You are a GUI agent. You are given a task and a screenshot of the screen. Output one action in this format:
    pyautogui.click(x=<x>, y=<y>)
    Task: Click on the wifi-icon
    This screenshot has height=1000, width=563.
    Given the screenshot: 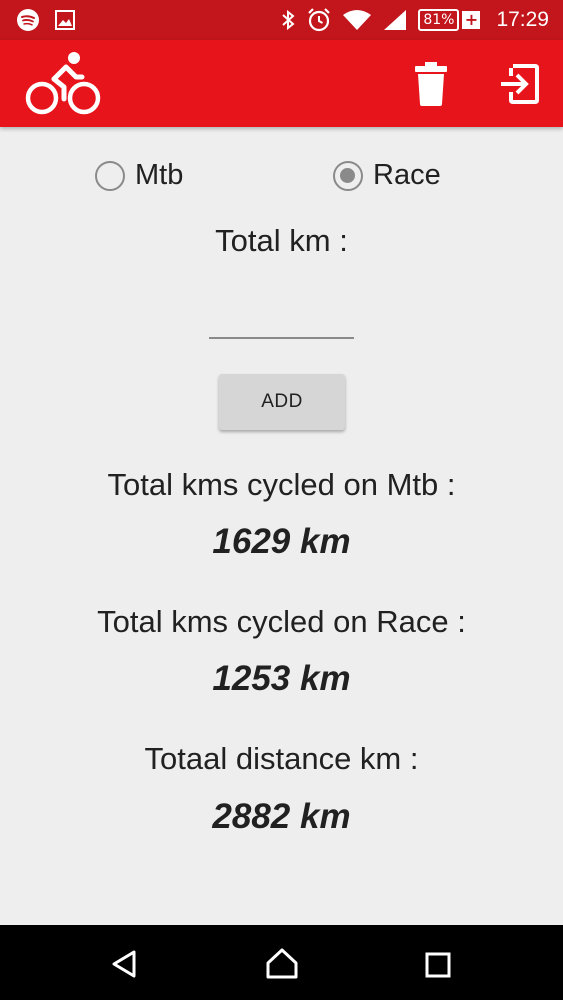 What is the action you would take?
    pyautogui.click(x=357, y=20)
    